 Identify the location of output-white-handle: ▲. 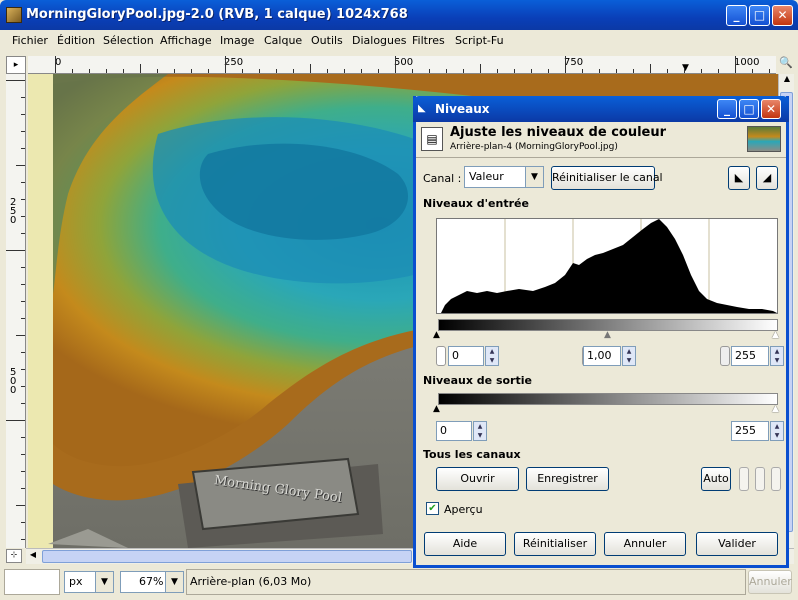
(775, 409).